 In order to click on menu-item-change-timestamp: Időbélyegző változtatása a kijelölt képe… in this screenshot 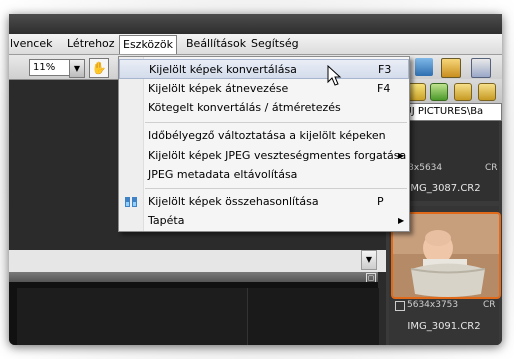, I will do `click(264, 136)`.